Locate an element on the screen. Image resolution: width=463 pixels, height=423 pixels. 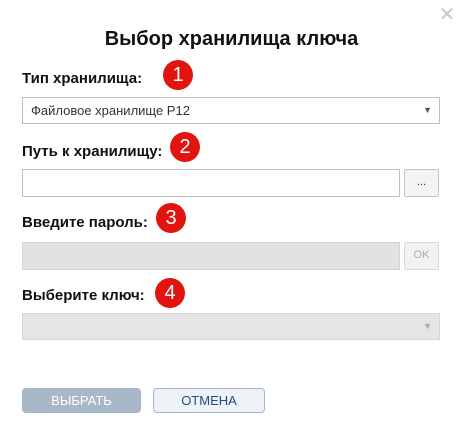
step-badge-1: 1 is located at coordinates (178, 75).